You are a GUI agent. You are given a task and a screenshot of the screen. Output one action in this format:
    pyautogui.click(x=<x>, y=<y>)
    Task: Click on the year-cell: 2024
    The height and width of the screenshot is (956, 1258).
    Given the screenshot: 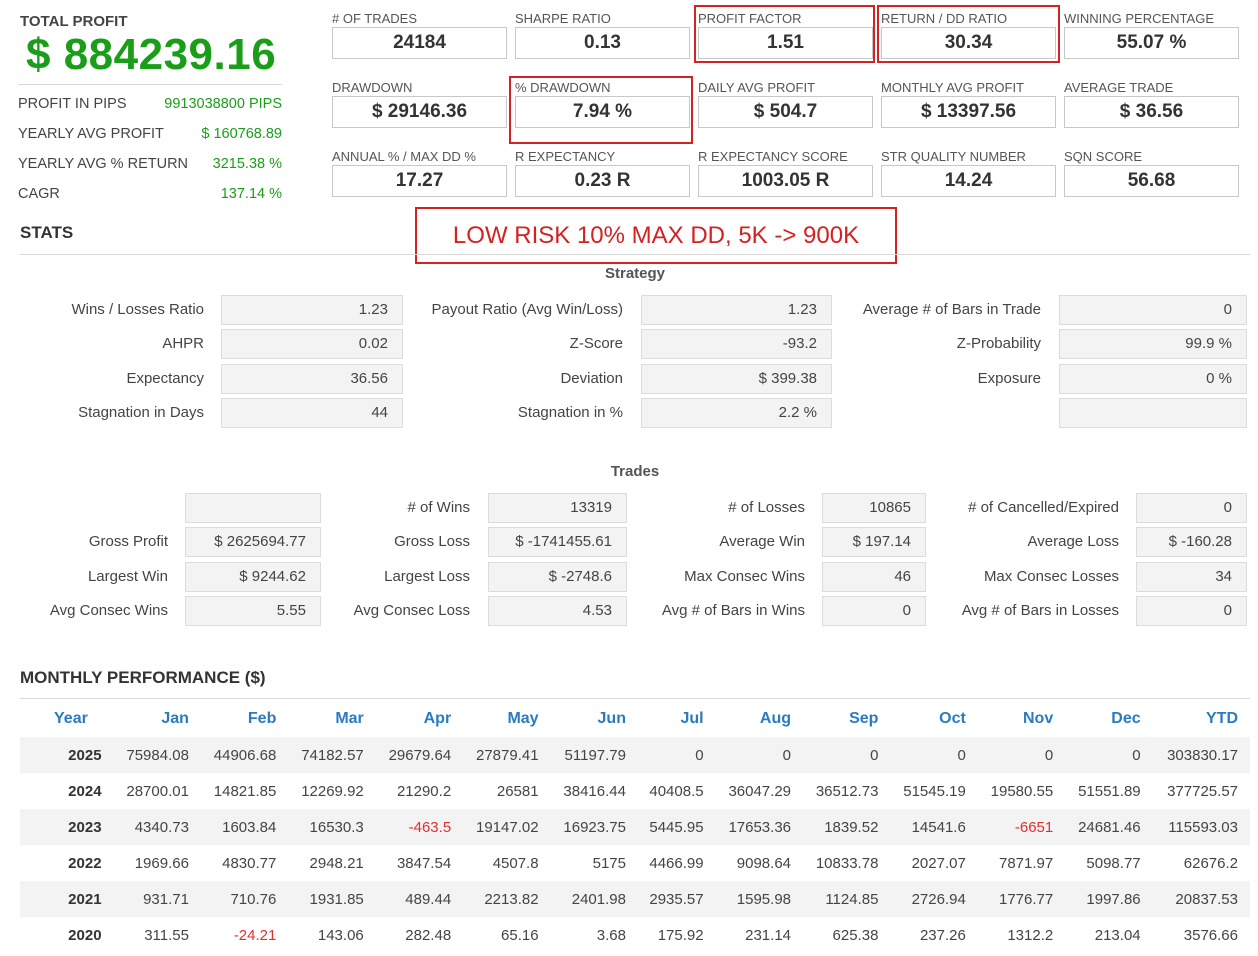 What is the action you would take?
    pyautogui.click(x=85, y=791)
    